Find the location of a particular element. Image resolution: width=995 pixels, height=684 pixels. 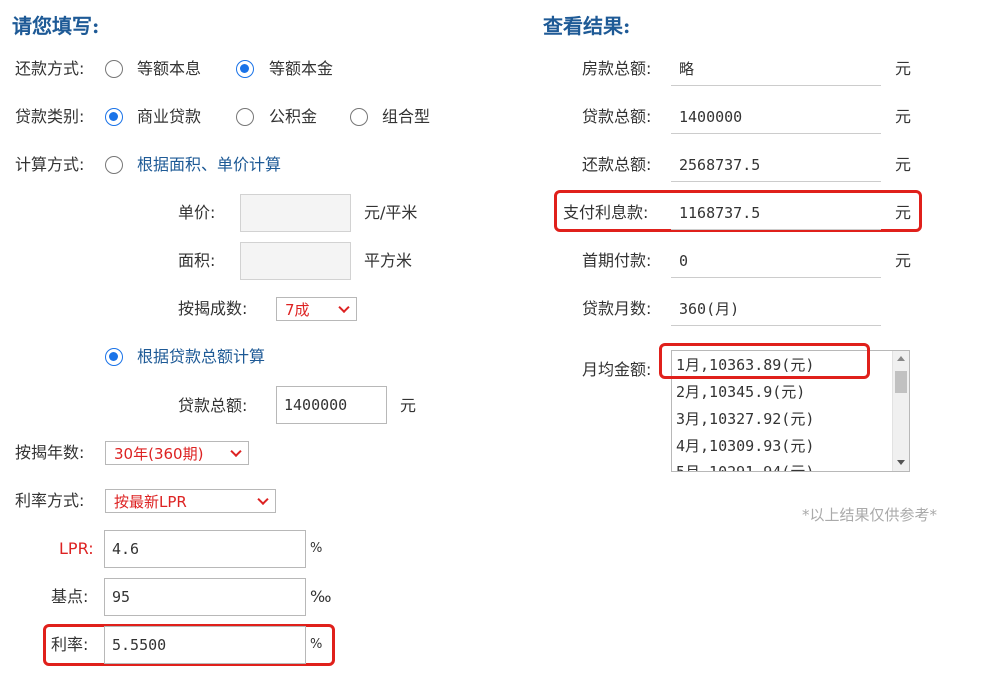

radio-commercial is located at coordinates (114, 117).